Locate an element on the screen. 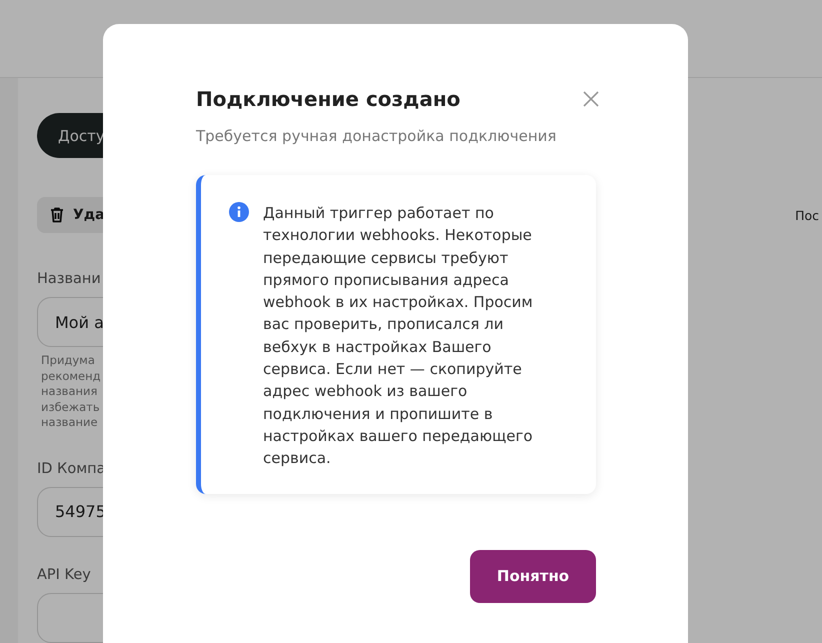  header-text: Пос is located at coordinates (807, 215).